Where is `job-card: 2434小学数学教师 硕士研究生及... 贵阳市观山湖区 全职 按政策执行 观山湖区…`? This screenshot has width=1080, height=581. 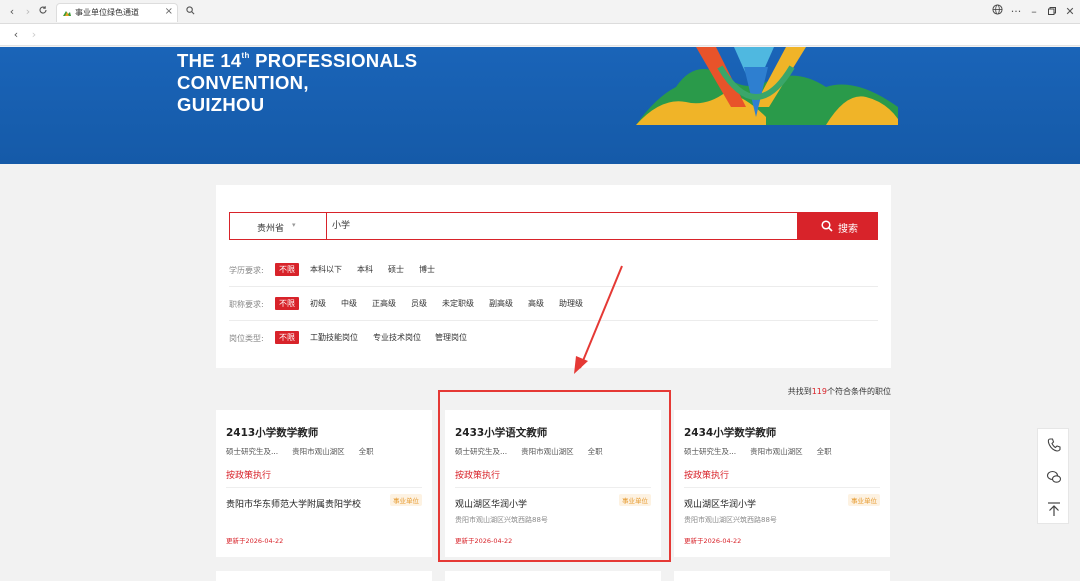 job-card: 2434小学数学教师 硕士研究生及... 贵阳市观山湖区 全职 按政策执行 观山湖区… is located at coordinates (782, 483).